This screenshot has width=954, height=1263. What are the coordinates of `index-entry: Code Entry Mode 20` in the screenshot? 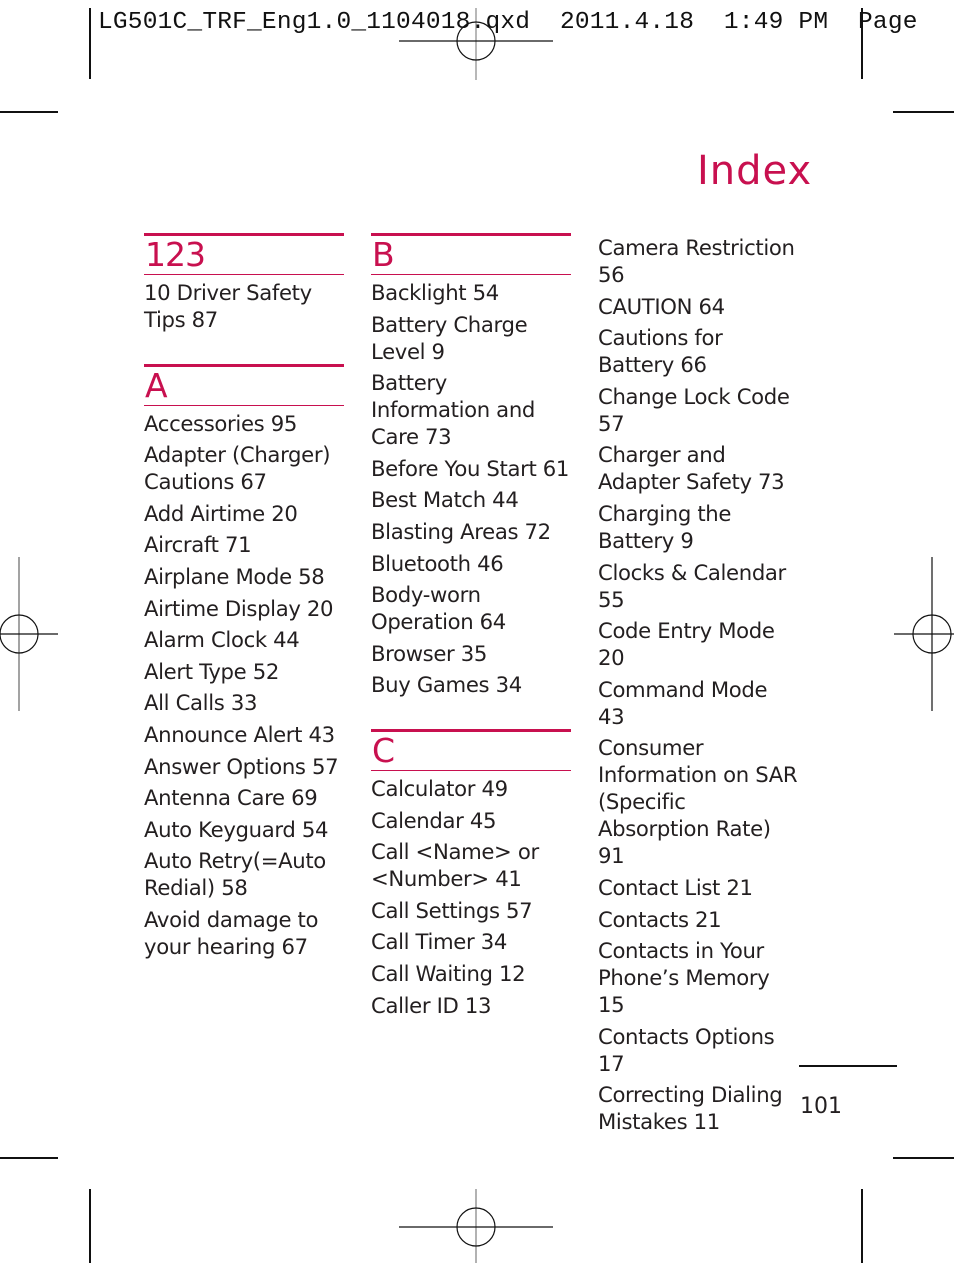 It's located at (686, 644).